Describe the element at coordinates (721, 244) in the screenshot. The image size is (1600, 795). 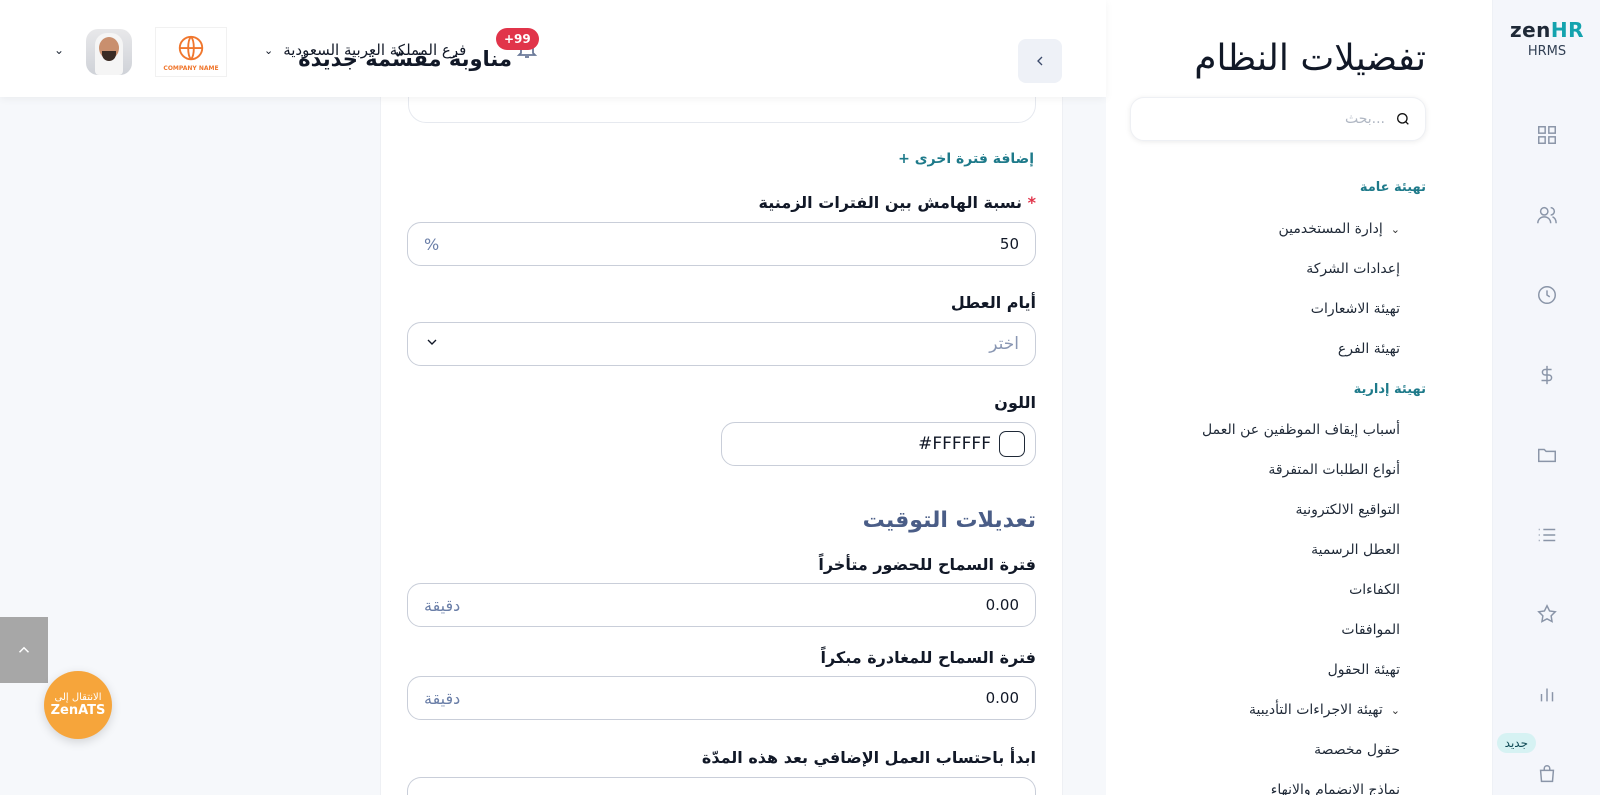
I see `margin-input: % 50` at that location.